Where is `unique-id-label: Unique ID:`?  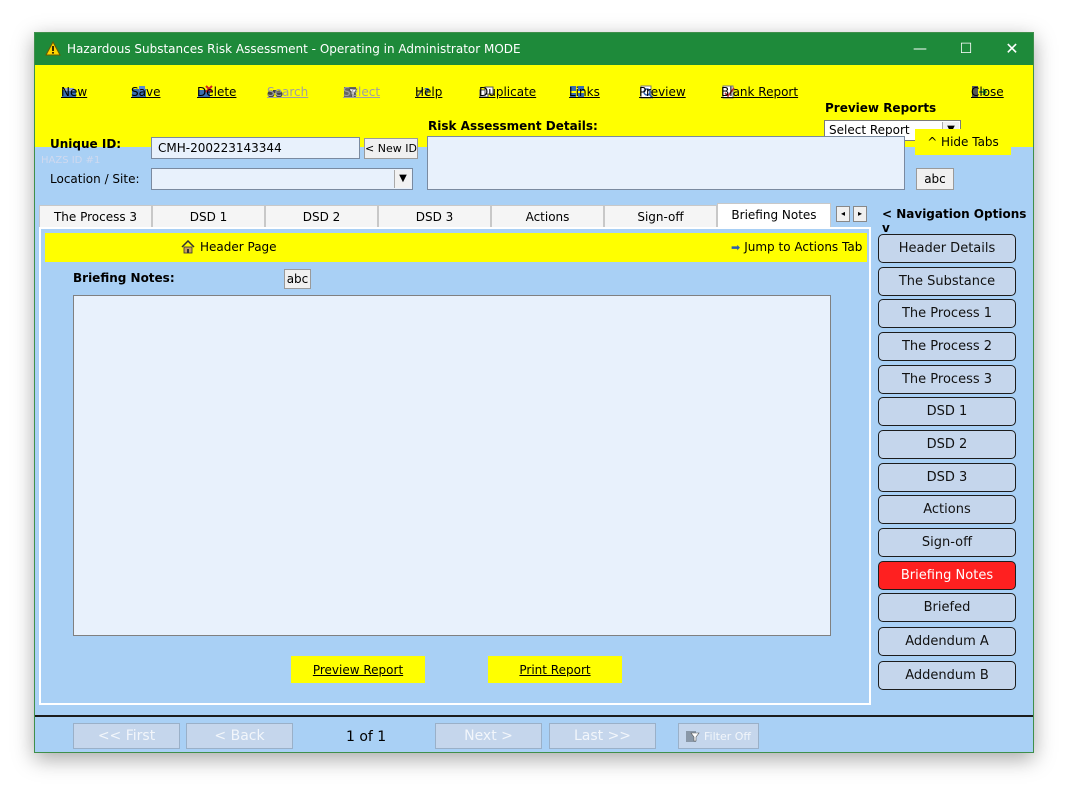
unique-id-label: Unique ID: is located at coordinates (86, 144).